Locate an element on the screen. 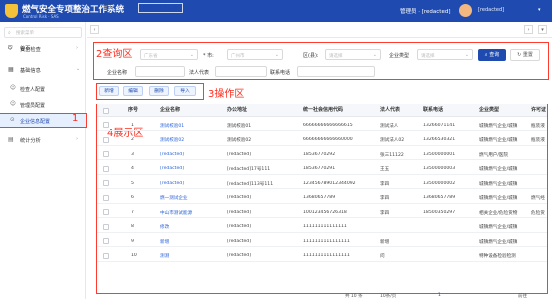 The height and width of the screenshot is (299, 552). cell-no: 7 is located at coordinates (132, 212).